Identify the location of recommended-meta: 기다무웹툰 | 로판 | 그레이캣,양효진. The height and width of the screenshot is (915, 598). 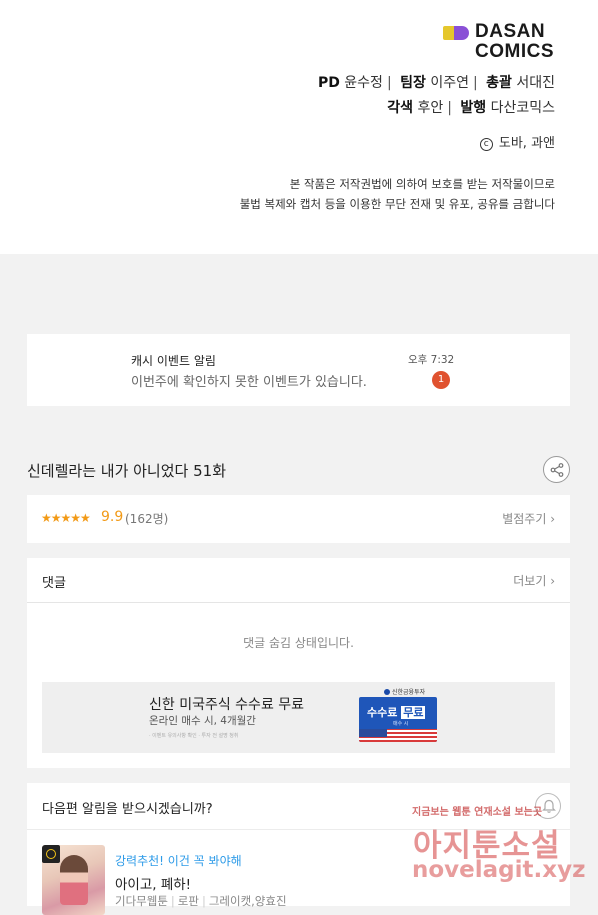
(201, 901).